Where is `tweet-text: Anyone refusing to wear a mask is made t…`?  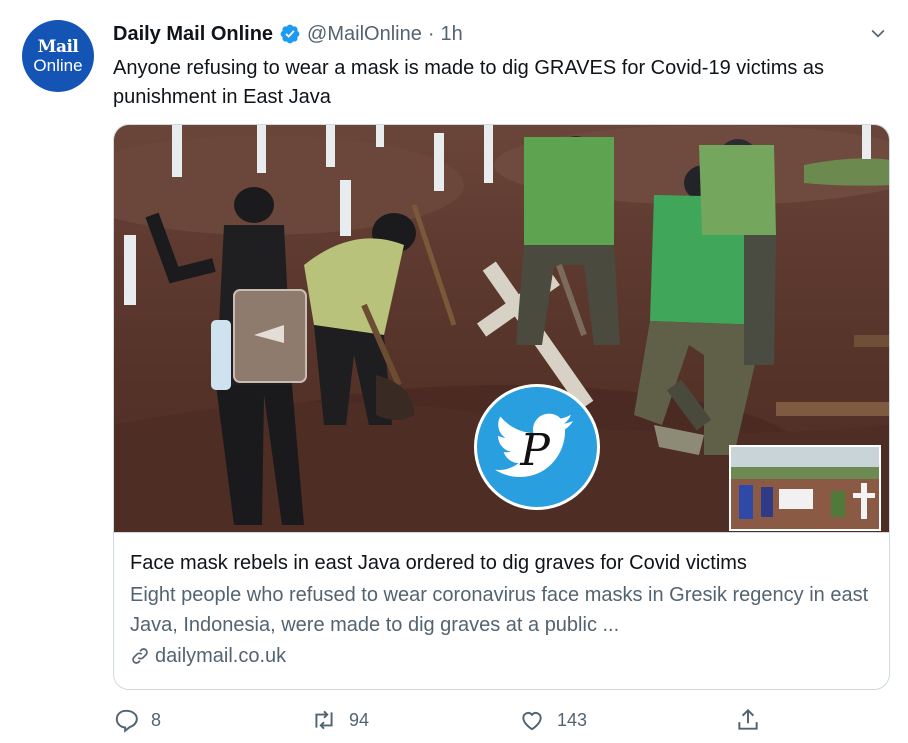 tweet-text: Anyone refusing to wear a mask is made t… is located at coordinates (469, 82).